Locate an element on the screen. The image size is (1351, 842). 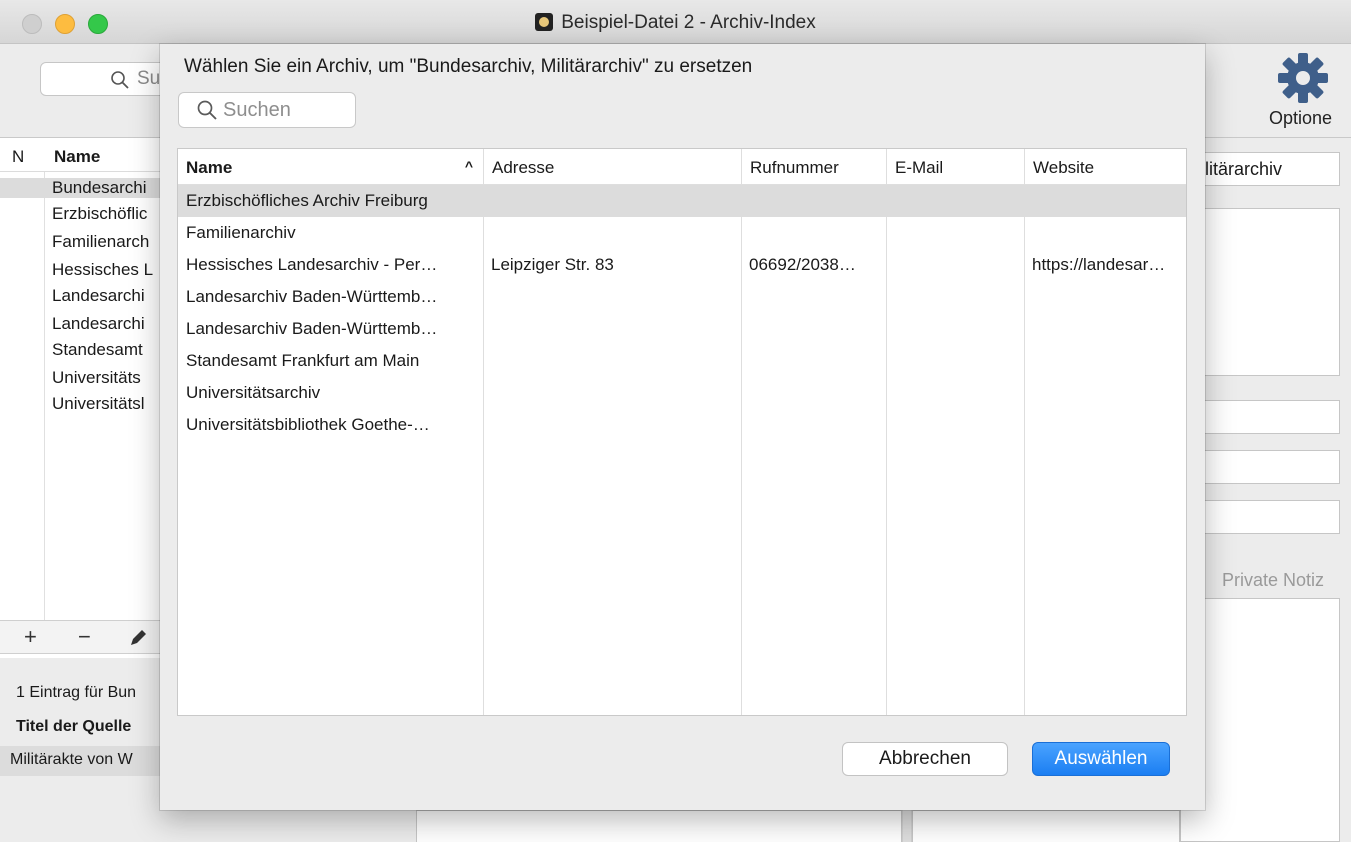
column-header-name: Name is located at coordinates (77, 157).